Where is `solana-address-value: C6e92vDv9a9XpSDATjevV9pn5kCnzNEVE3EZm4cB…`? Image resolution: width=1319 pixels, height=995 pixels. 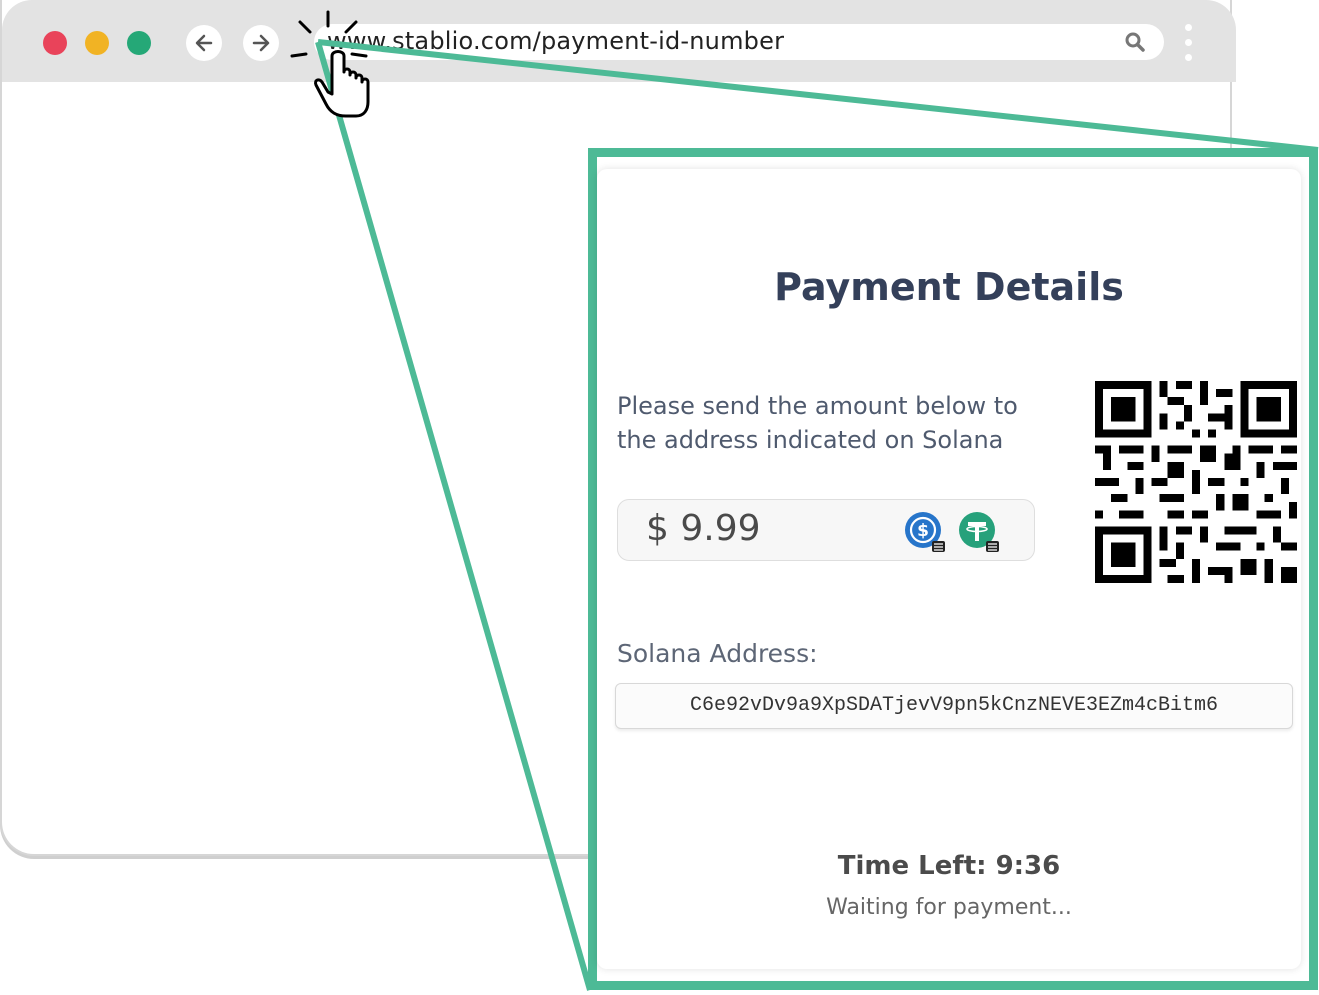
solana-address-value: C6e92vDv9a9XpSDATjevV9pn5kCnzNEVE3EZm4cB… is located at coordinates (954, 705).